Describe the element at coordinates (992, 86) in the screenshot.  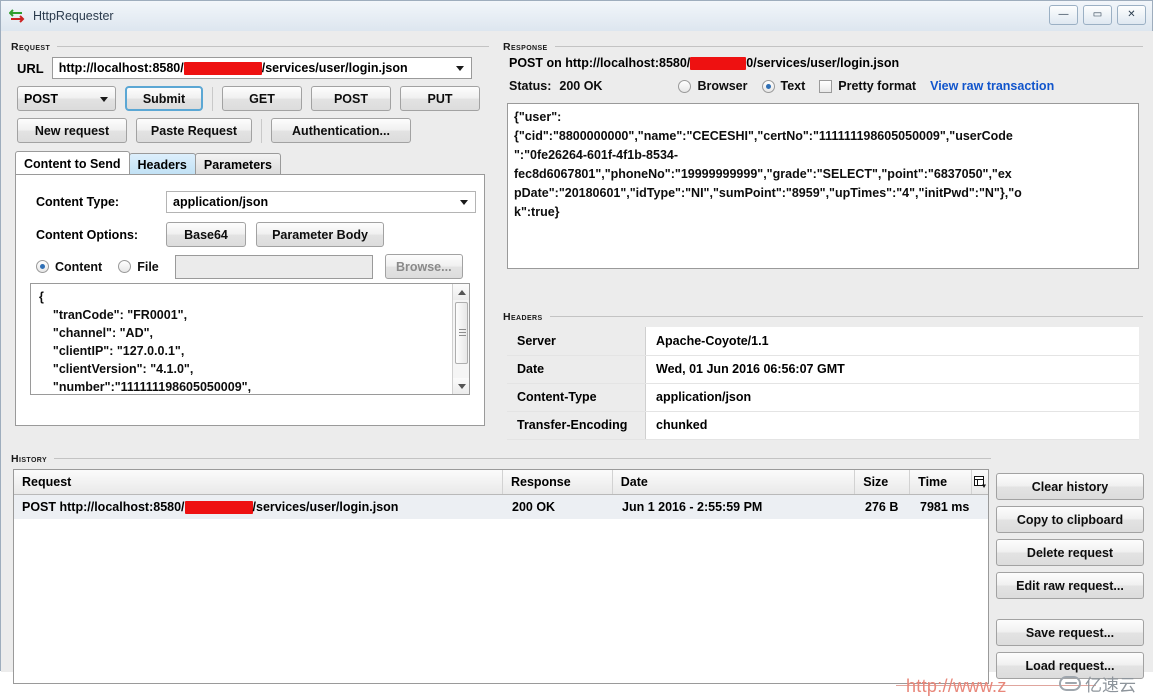
I see `view-raw-transaction-link: View raw transaction` at that location.